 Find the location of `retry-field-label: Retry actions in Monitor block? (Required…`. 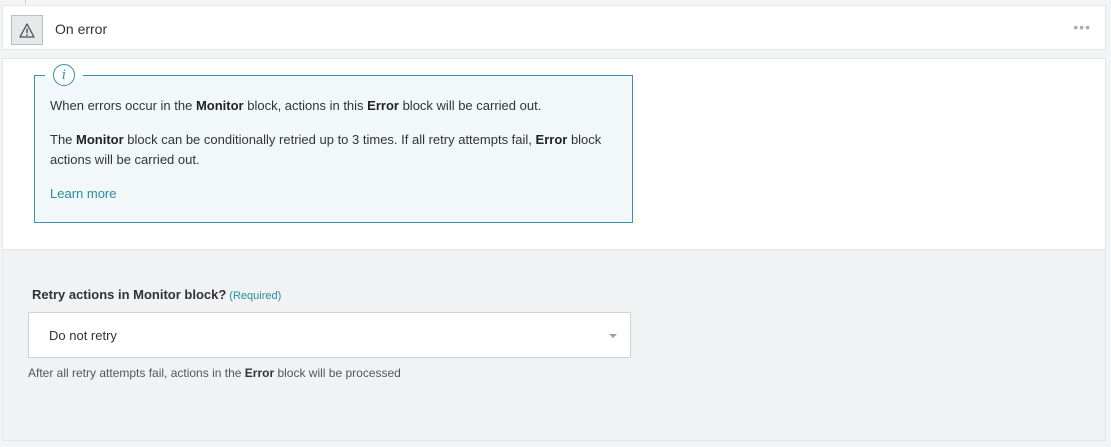

retry-field-label: Retry actions in Monitor block? (Required… is located at coordinates (157, 294).